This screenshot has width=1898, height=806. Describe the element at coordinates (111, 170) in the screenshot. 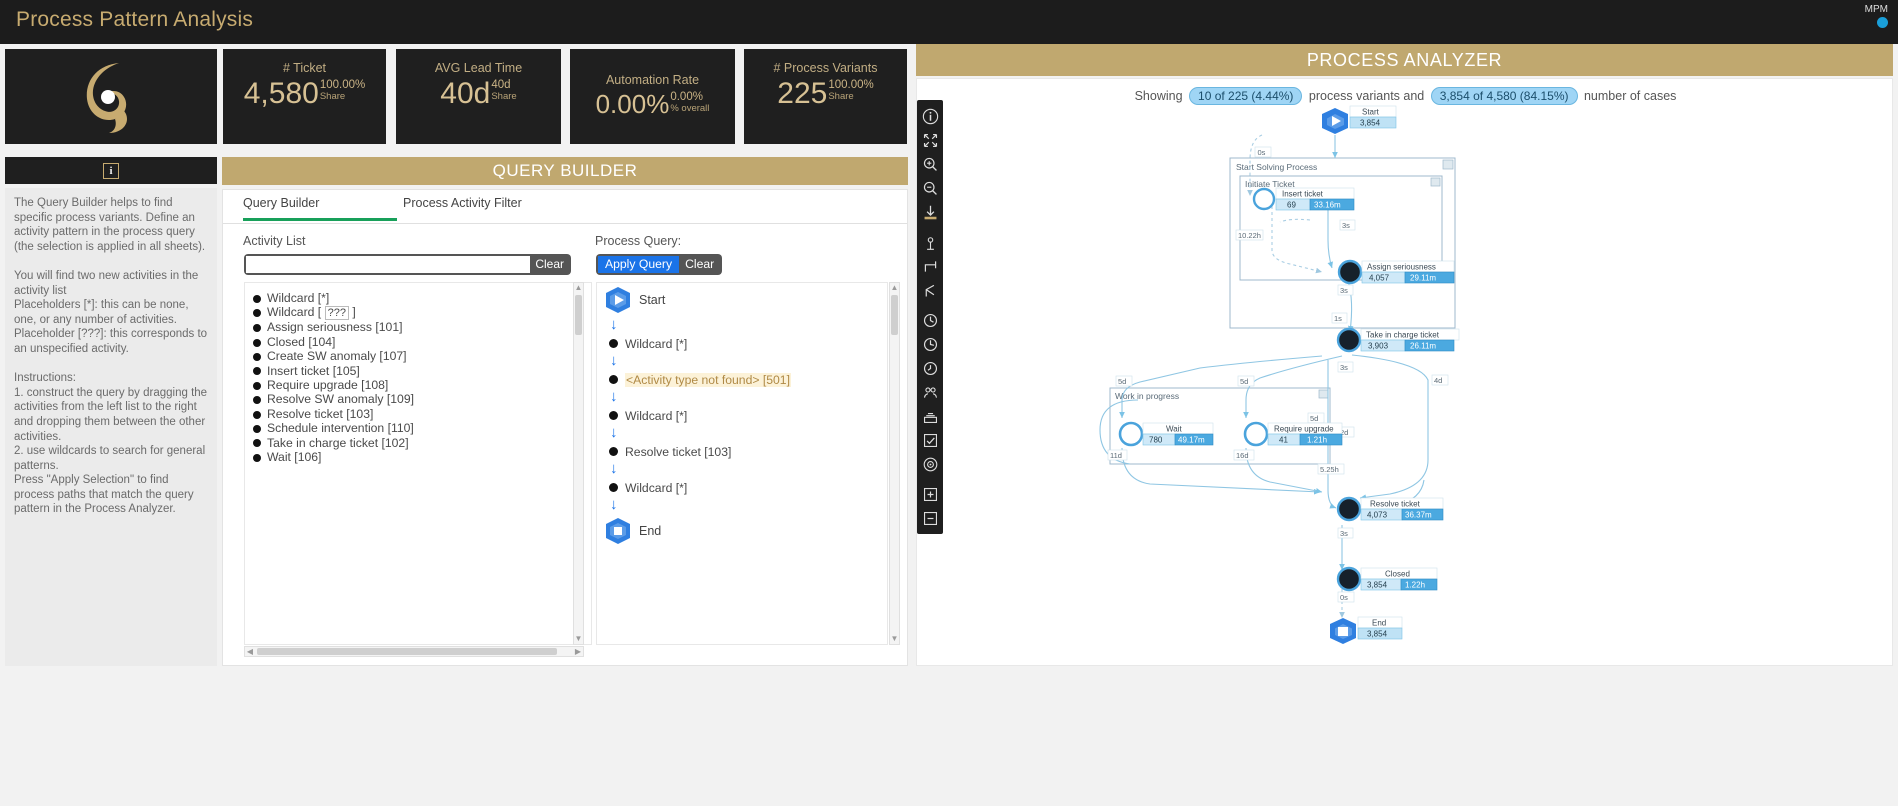

I see `info-panel-header: i` at that location.